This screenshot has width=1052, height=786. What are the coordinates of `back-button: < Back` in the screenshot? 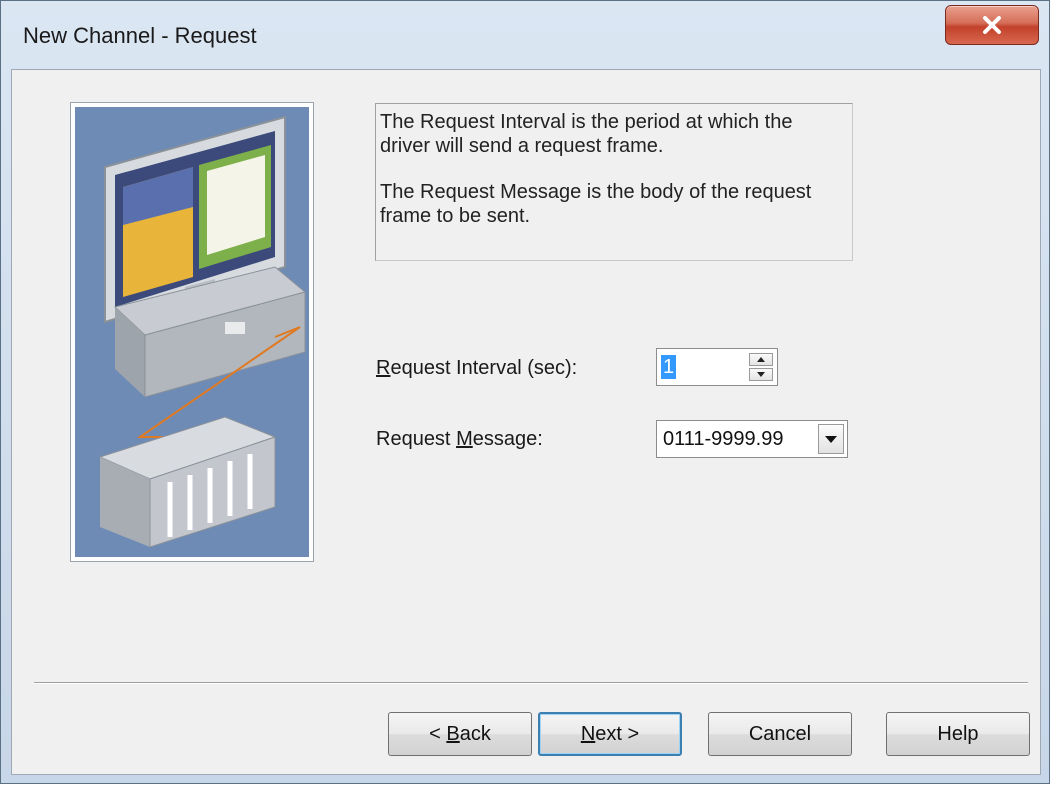 It's located at (460, 734).